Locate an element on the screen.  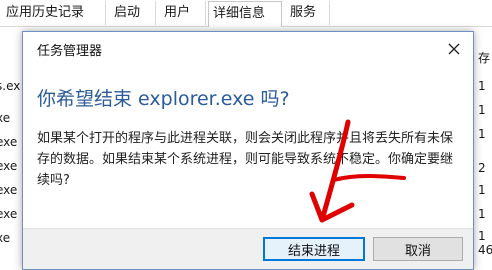
memory-cell: 2 is located at coordinates (482, 168).